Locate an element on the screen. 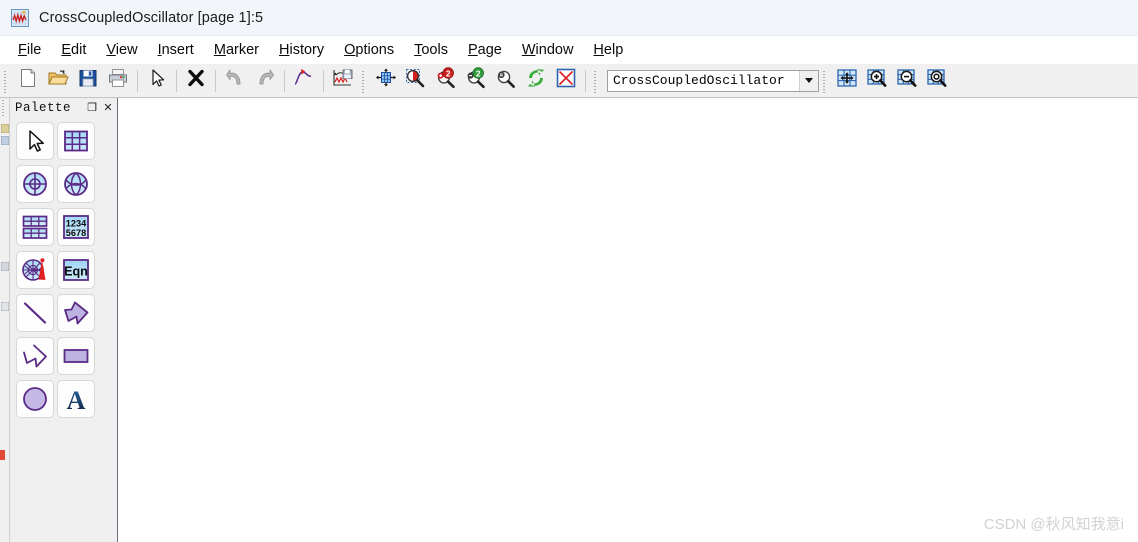 The image size is (1138, 542). zoom-out-2x-button: 2 is located at coordinates (476, 81).